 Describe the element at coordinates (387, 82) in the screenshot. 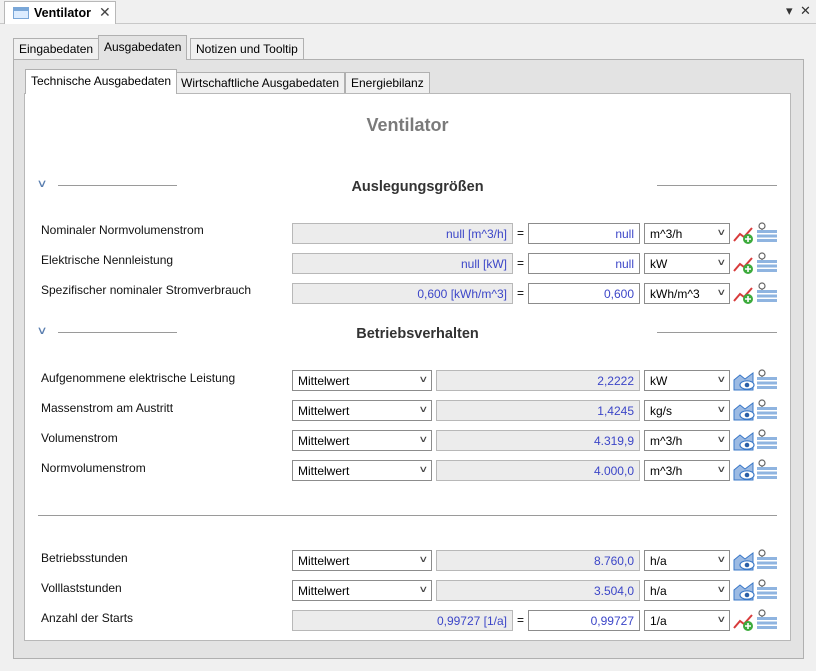

I see `tab-energiebilanz: Energiebilanz` at that location.